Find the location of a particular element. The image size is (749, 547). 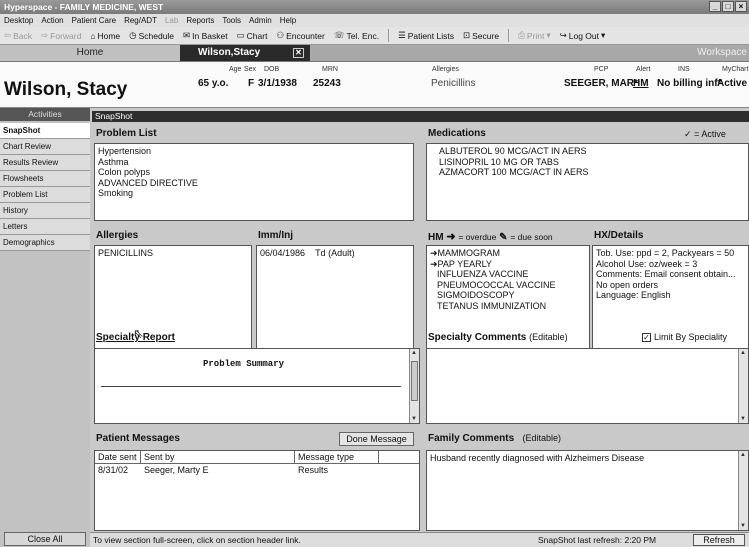

mychart-value: Active is located at coordinates (732, 83).